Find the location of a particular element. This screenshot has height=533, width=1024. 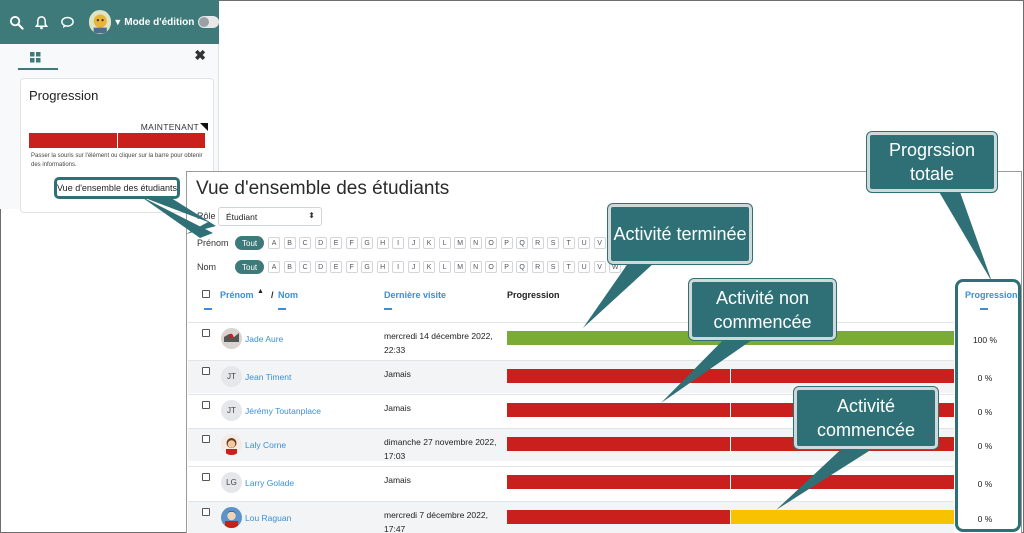

student-name-link: Laly Corne is located at coordinates (265, 445).